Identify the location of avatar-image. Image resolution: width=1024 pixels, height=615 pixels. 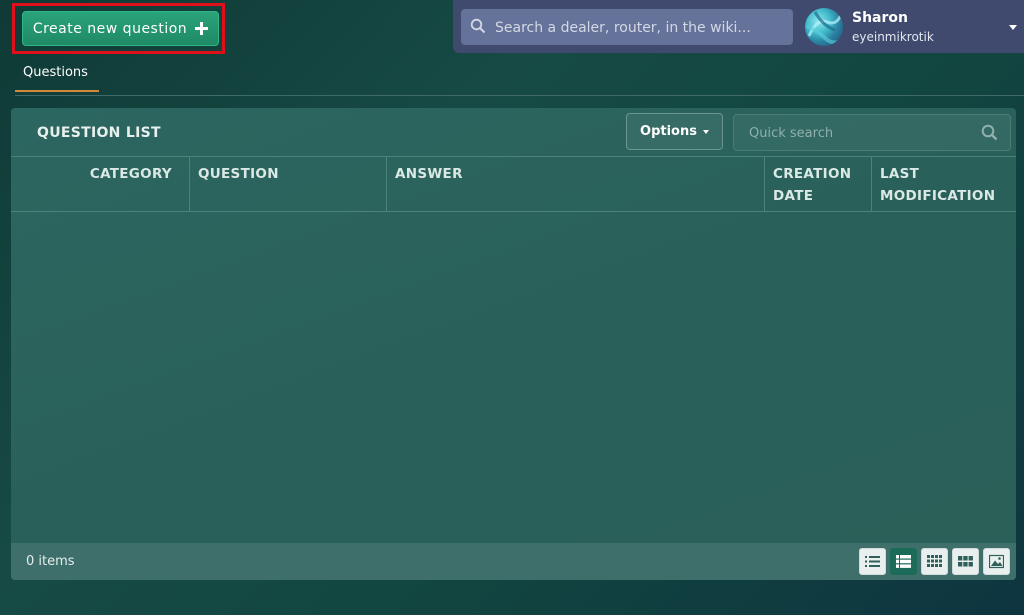
(824, 28).